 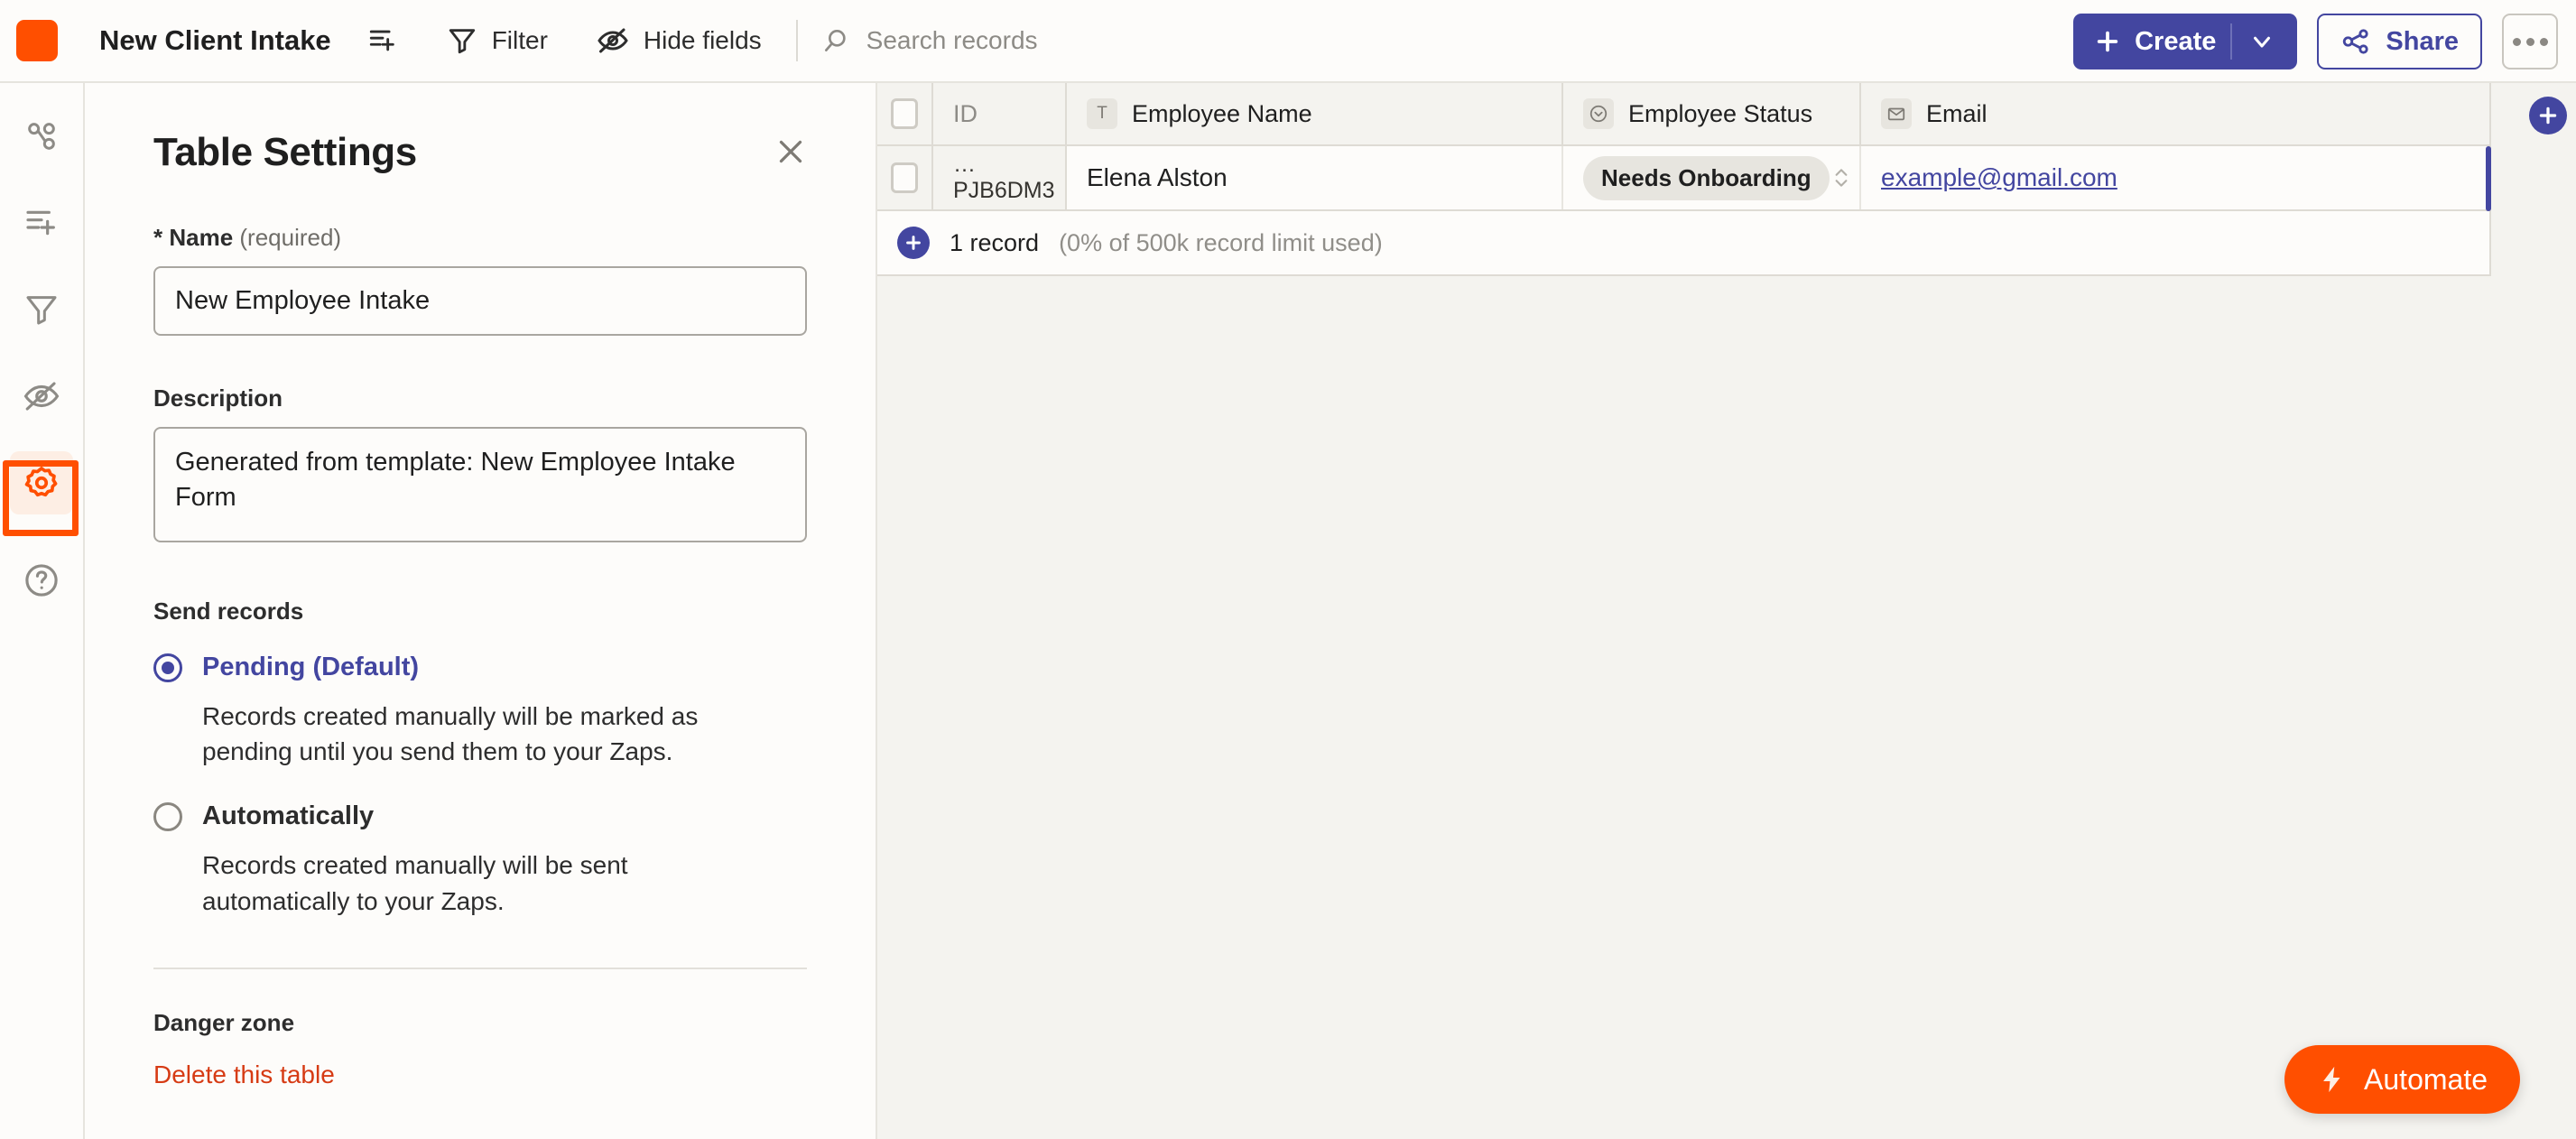 What do you see at coordinates (1221, 242) in the screenshot?
I see `record-limit-label: (0% of 500k record limit used)` at bounding box center [1221, 242].